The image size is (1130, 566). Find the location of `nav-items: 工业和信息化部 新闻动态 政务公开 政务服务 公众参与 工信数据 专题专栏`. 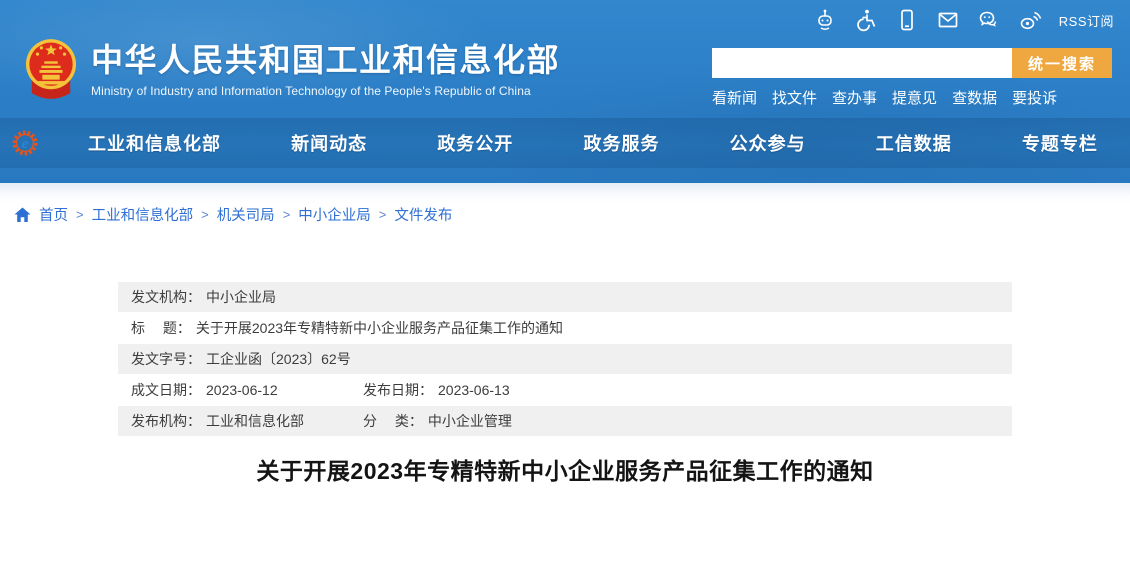

nav-items: 工业和信息化部 新闻动态 政务公开 政务服务 公众参与 工信数据 专题专栏 is located at coordinates (593, 143).